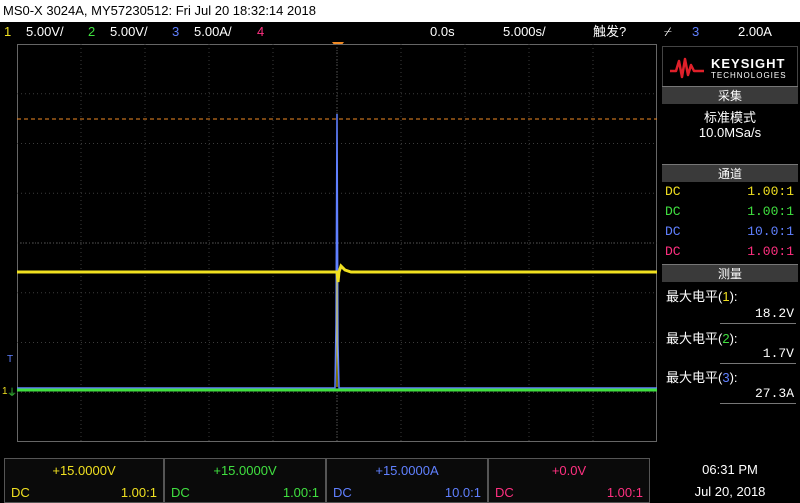  Describe the element at coordinates (7, 32) in the screenshot. I see `ch1-number: 1` at that location.